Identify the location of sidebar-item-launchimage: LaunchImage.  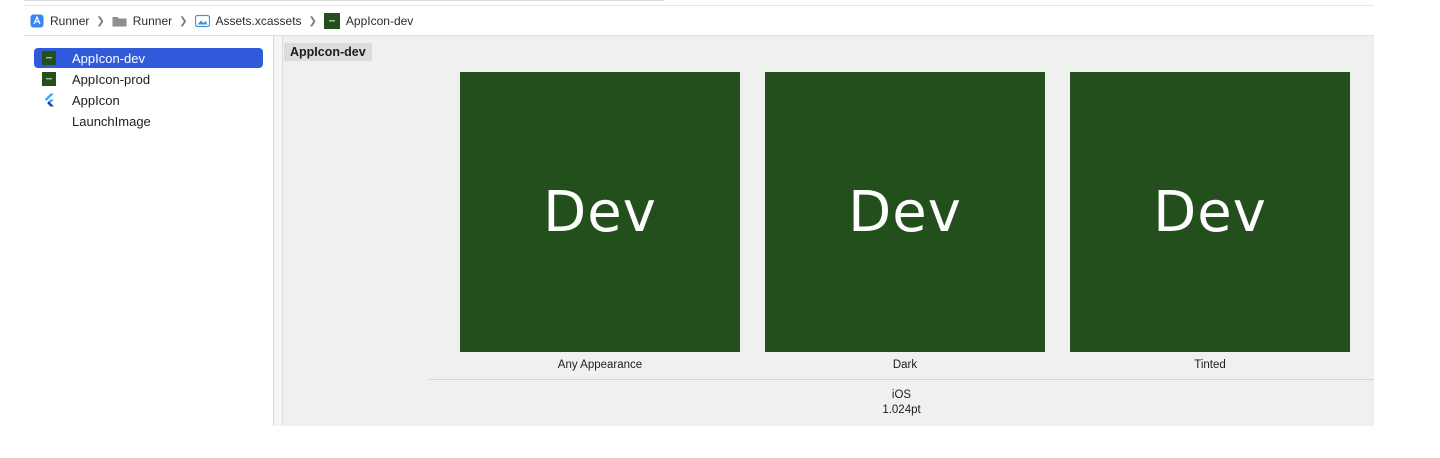
(148, 121).